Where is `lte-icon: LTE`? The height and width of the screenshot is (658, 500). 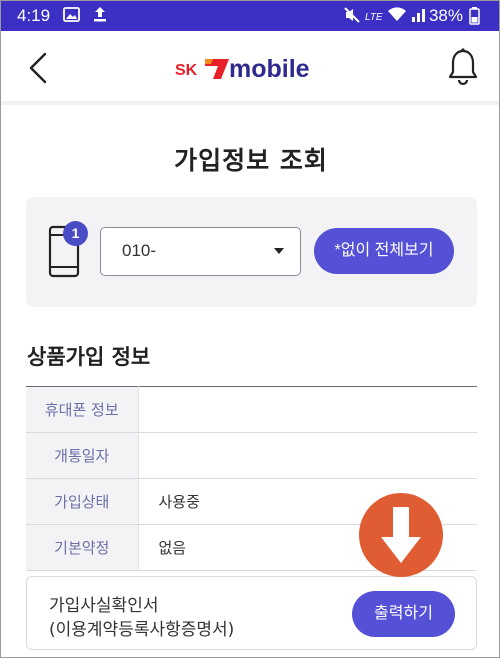
lte-icon: LTE is located at coordinates (376, 17).